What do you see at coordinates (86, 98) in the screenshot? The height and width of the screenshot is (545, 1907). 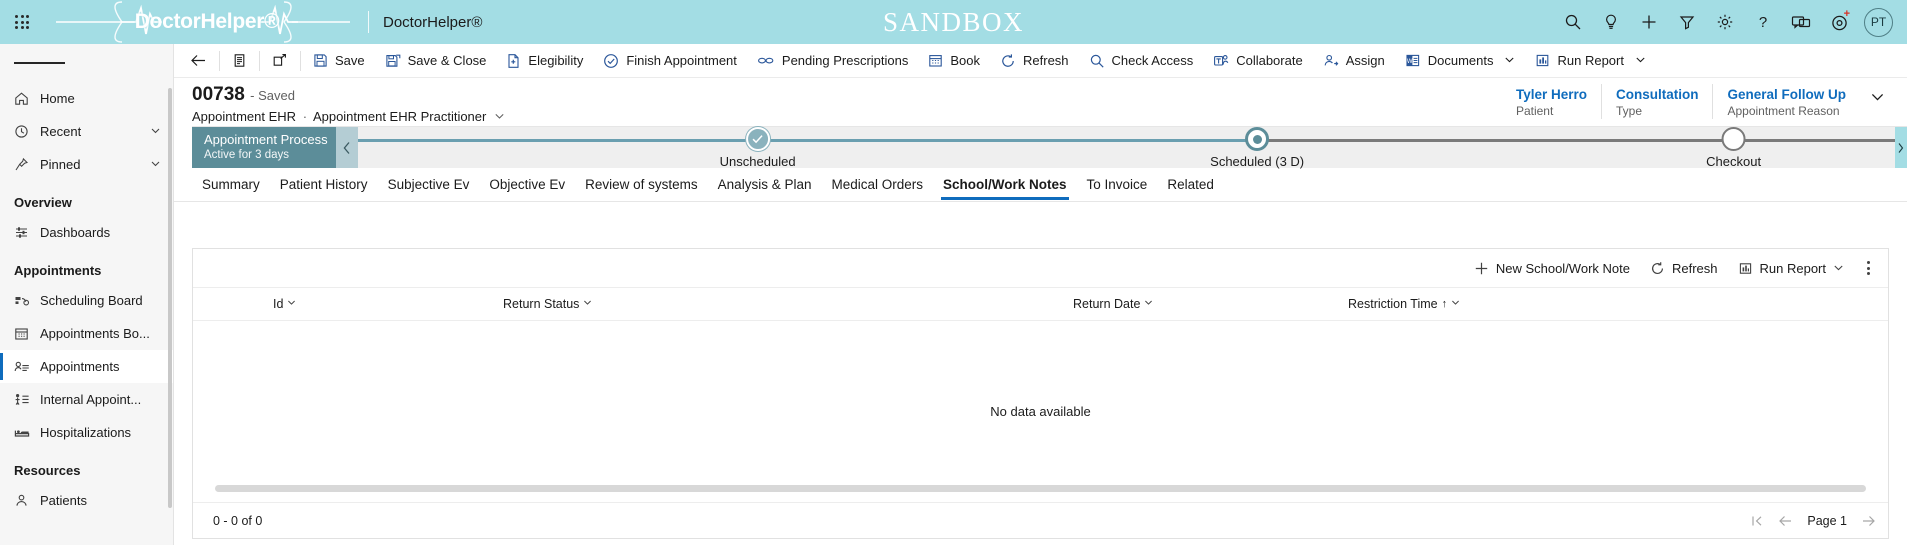 I see `sidebar-item-home: Home` at bounding box center [86, 98].